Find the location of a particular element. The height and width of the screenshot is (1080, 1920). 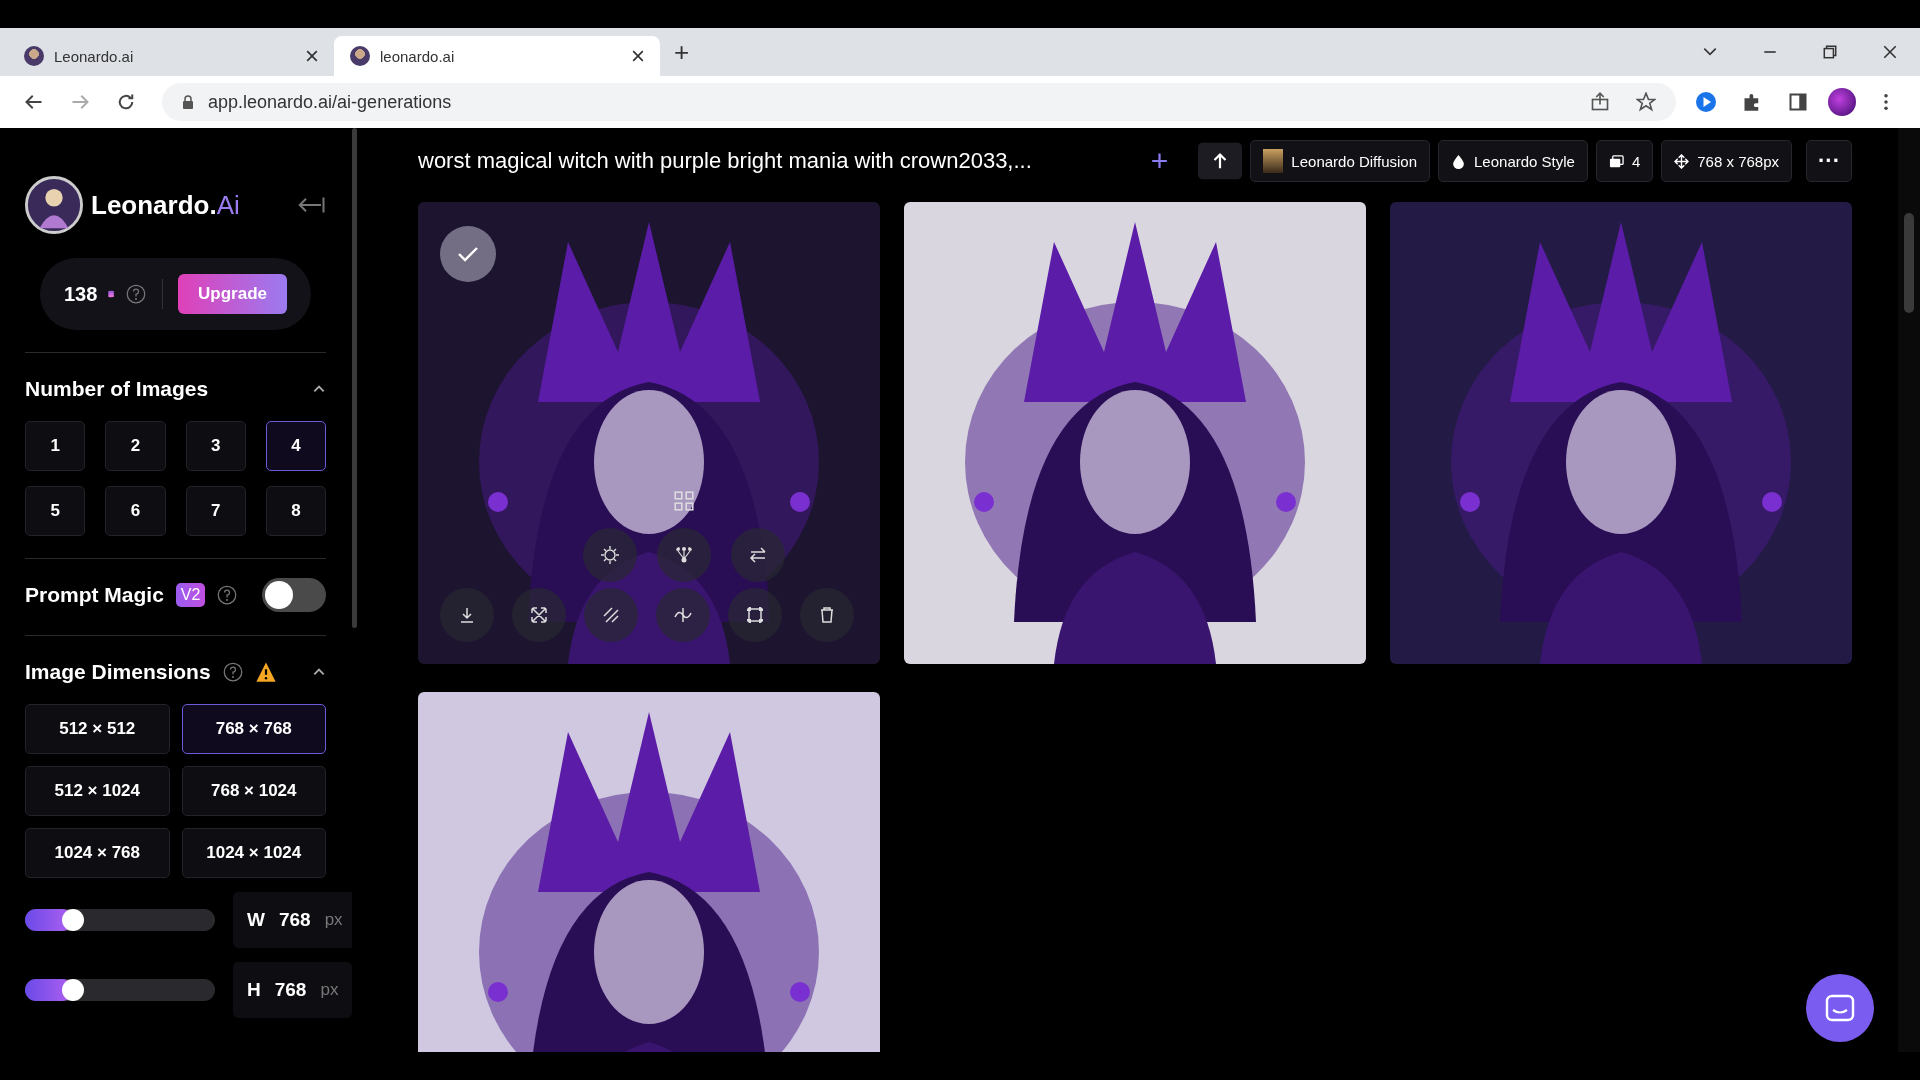

image-count-option: 3 is located at coordinates (215, 446).